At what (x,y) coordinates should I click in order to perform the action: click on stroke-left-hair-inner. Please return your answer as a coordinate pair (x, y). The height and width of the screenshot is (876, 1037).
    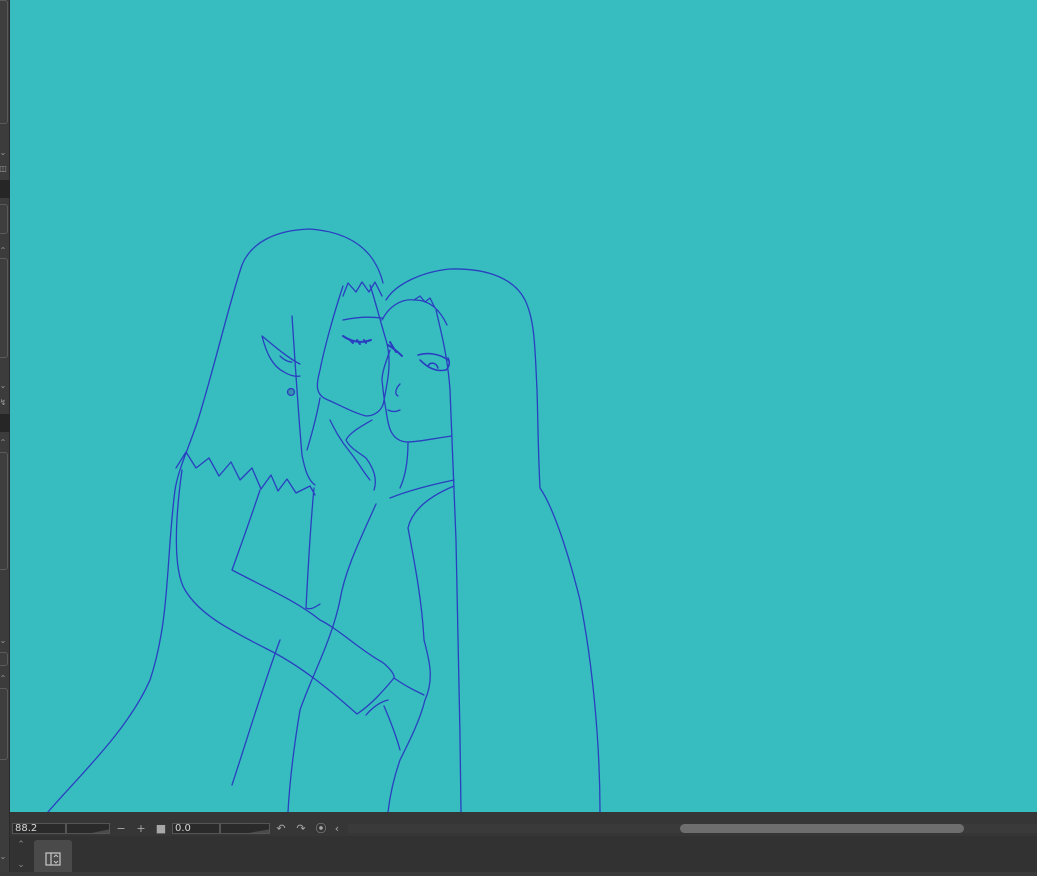
    Looking at the image, I should click on (303, 400).